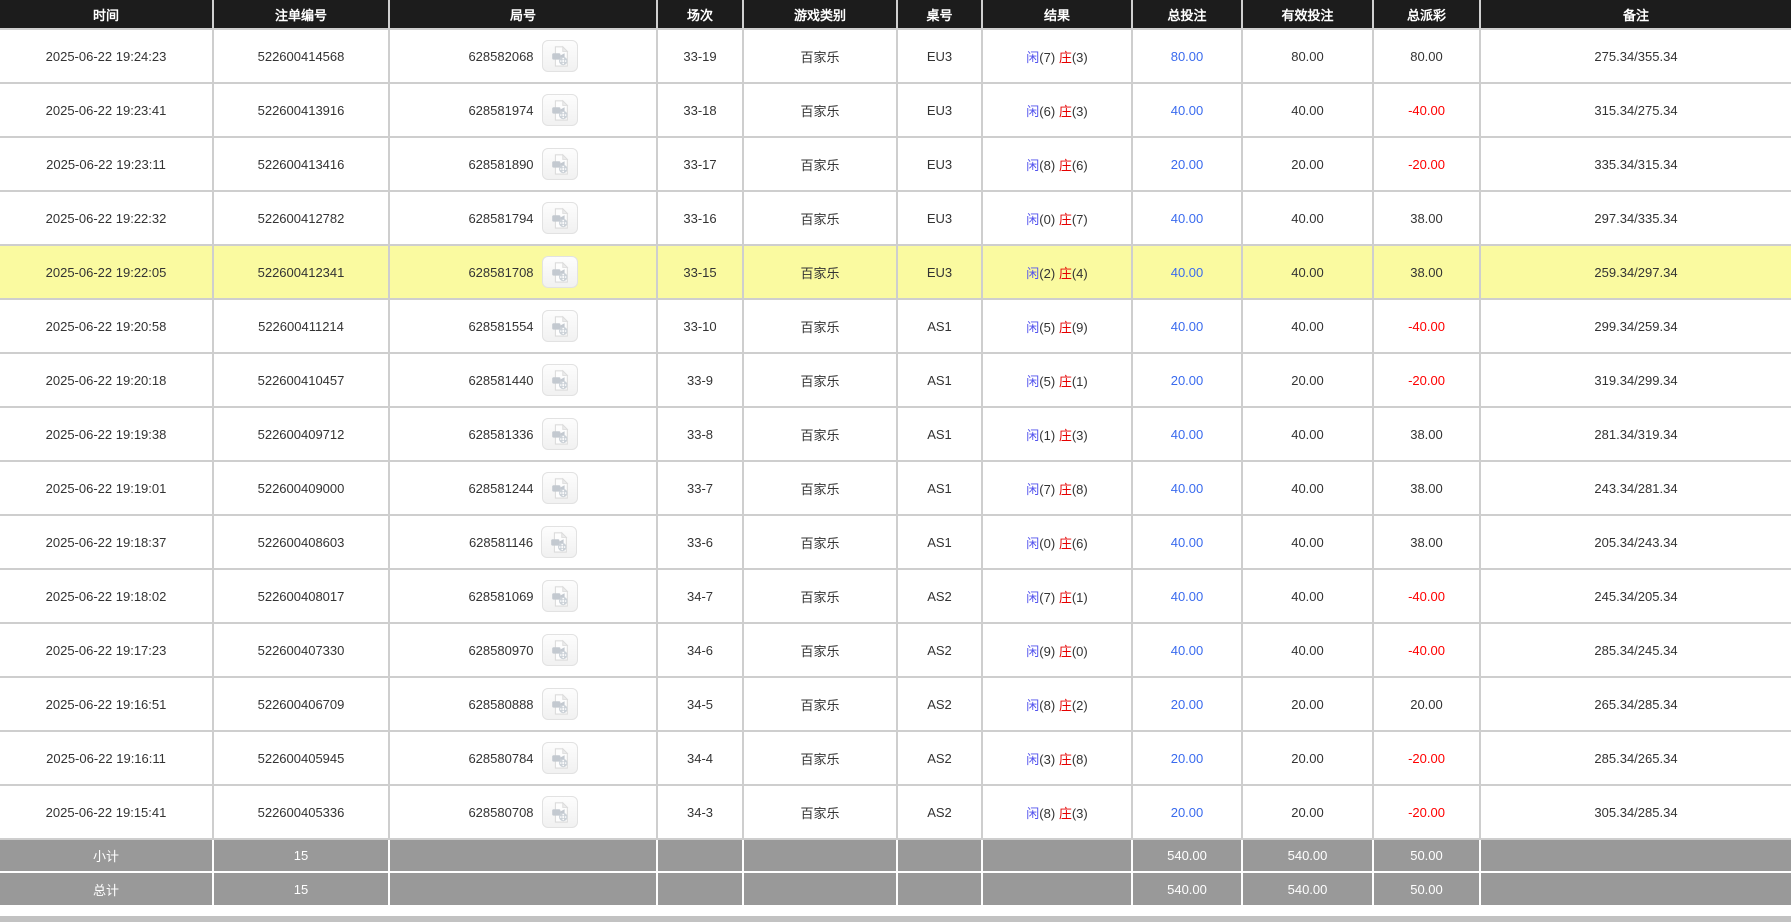  Describe the element at coordinates (107, 380) in the screenshot. I see `cell-time: 2025-06-22 19:20:18` at that location.